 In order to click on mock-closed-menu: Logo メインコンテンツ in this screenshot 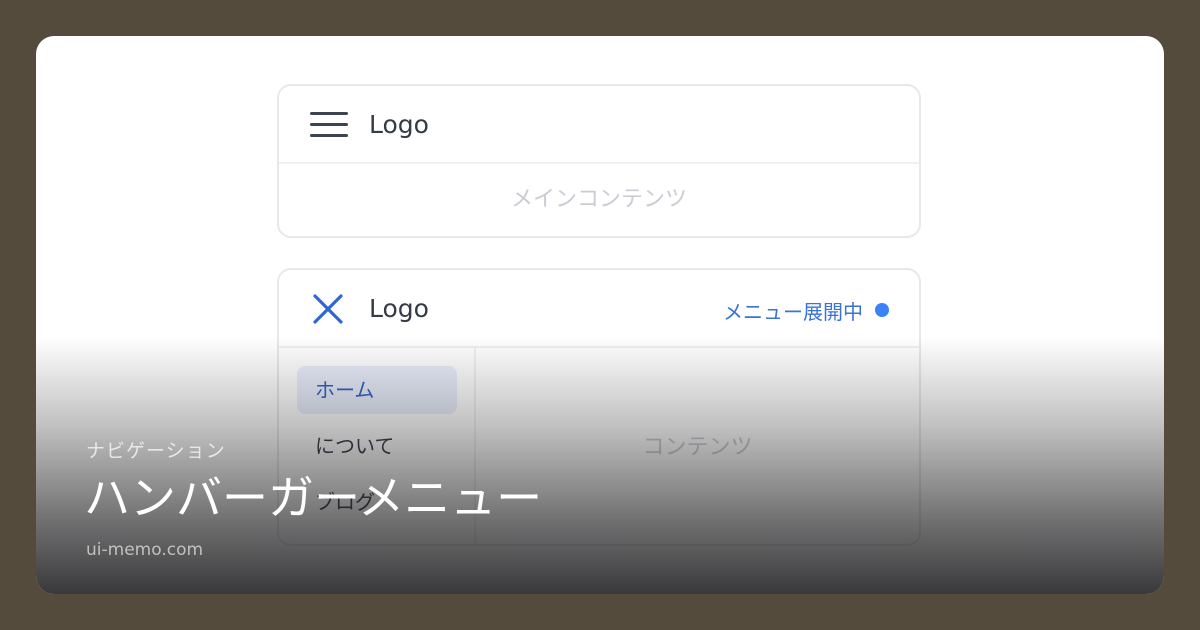, I will do `click(599, 161)`.